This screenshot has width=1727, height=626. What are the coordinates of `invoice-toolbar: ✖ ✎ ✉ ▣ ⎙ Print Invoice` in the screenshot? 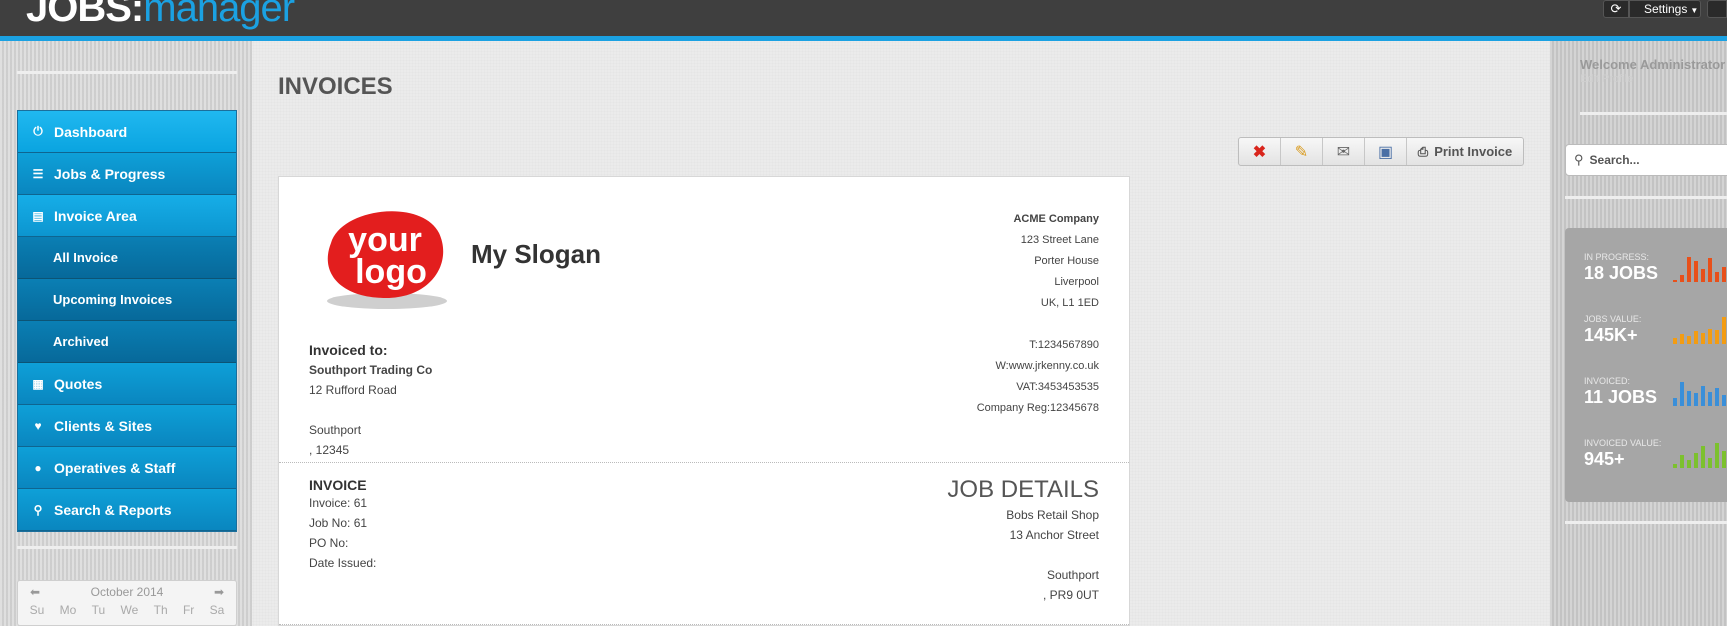 It's located at (1381, 151).